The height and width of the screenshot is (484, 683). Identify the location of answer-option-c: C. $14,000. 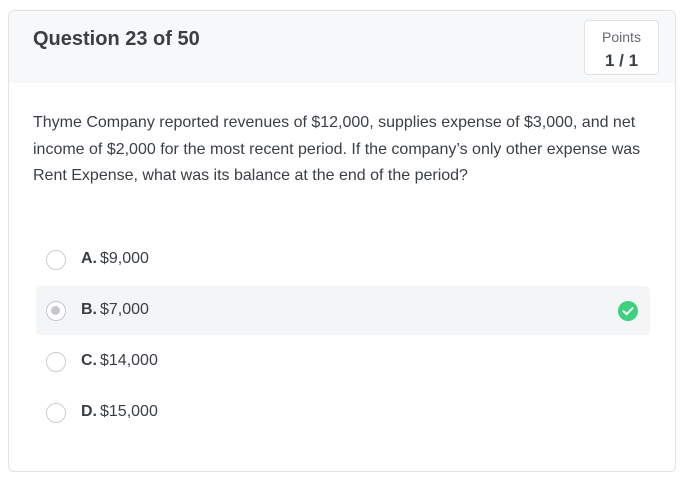
(343, 361).